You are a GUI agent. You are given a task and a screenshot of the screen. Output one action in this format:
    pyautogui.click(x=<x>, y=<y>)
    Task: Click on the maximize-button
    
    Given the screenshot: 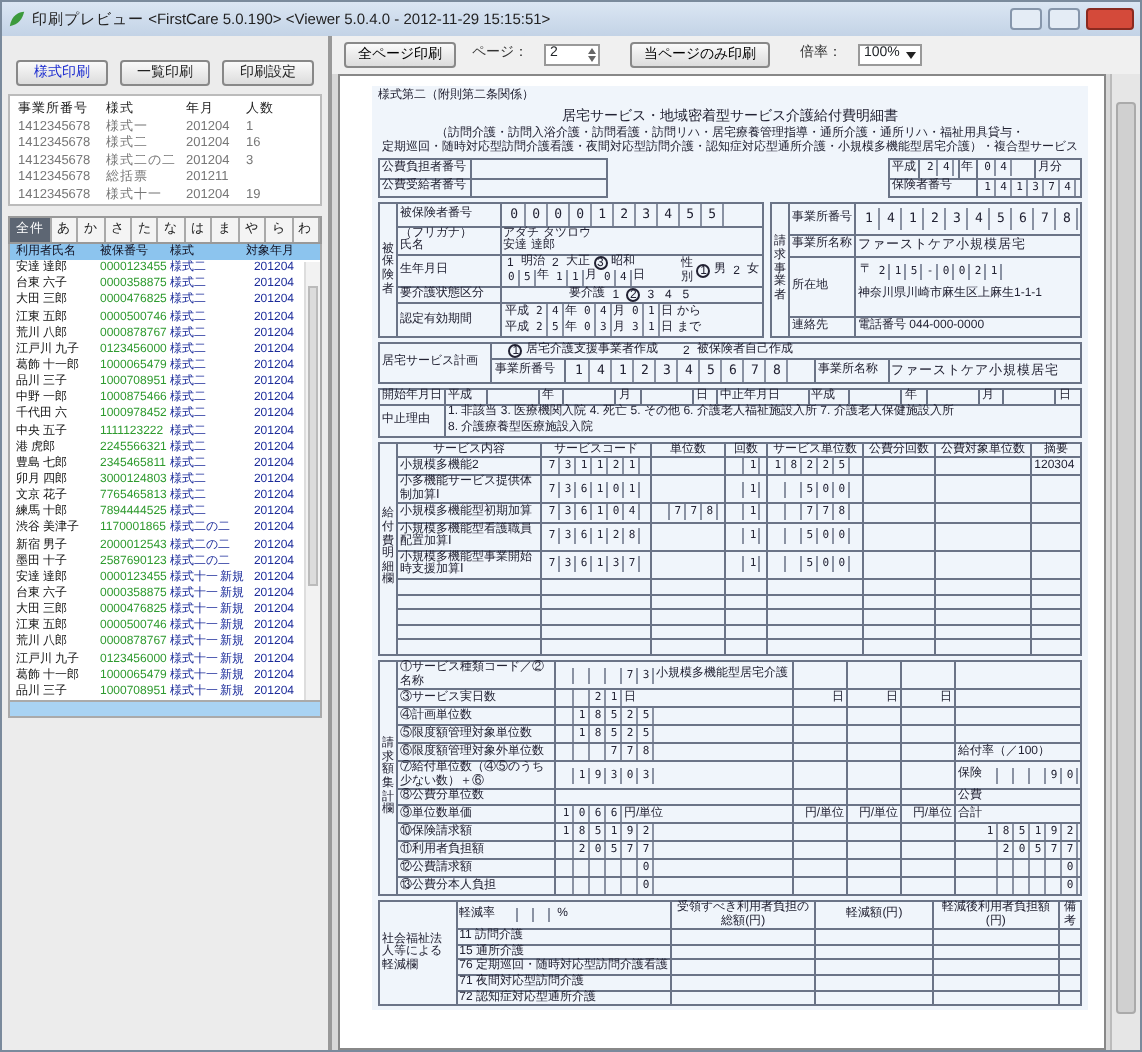 What is the action you would take?
    pyautogui.click(x=1064, y=19)
    